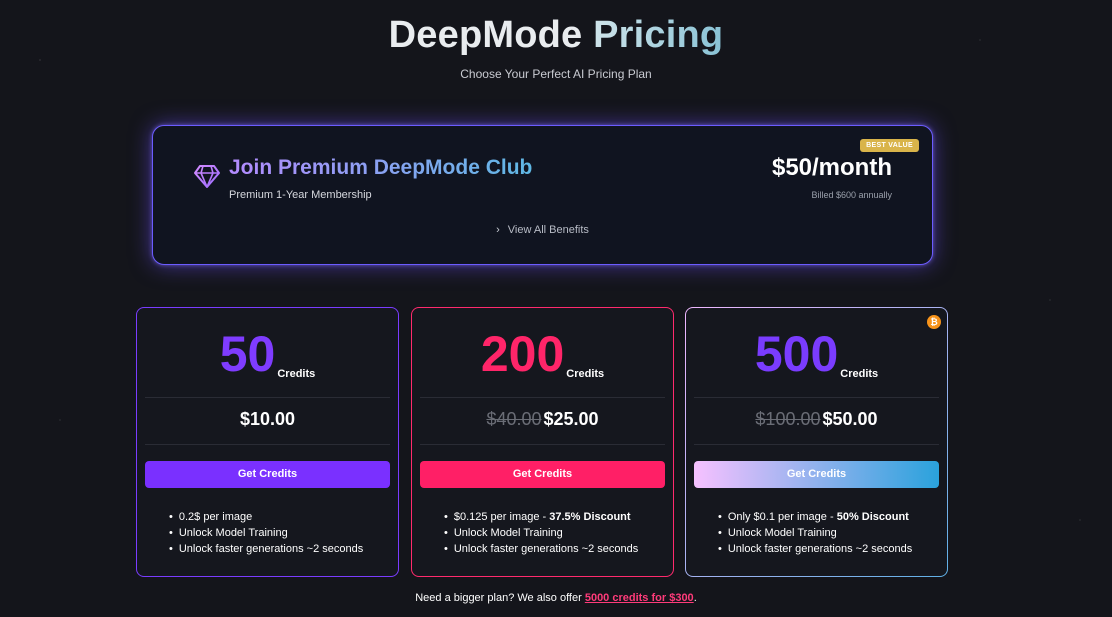 The height and width of the screenshot is (617, 1112). I want to click on plan-credits-amount: 50, so click(247, 354).